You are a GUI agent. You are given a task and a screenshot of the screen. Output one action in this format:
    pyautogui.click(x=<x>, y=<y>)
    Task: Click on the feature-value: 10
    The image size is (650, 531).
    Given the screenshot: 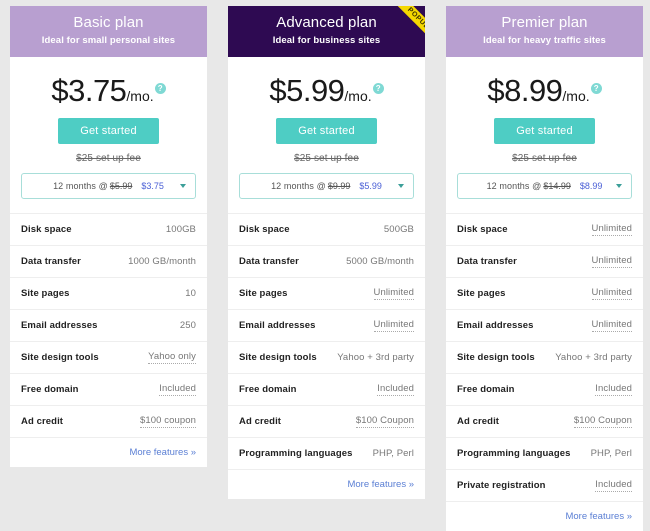 What is the action you would take?
    pyautogui.click(x=190, y=293)
    